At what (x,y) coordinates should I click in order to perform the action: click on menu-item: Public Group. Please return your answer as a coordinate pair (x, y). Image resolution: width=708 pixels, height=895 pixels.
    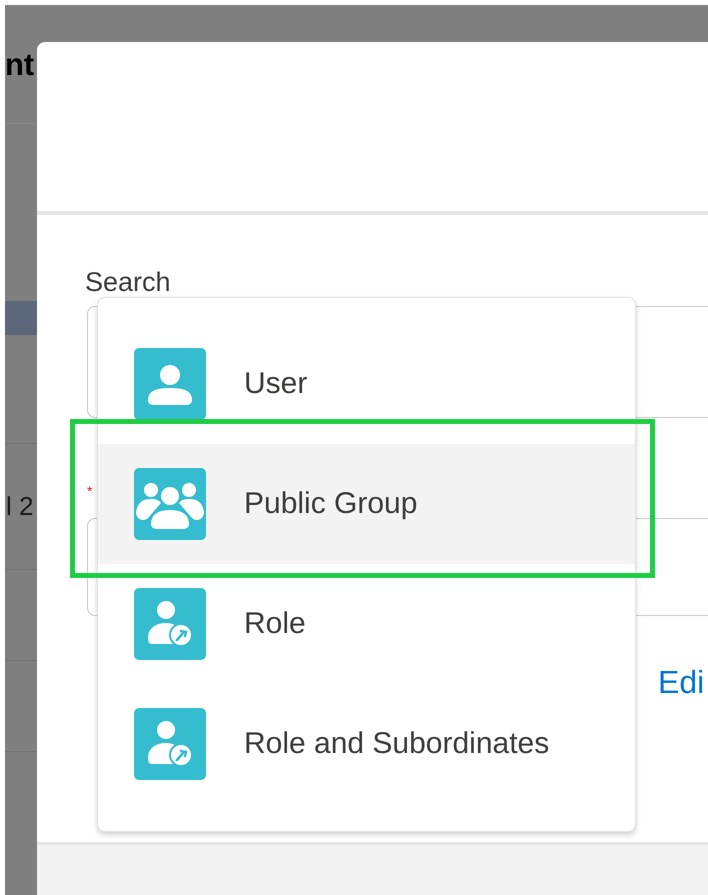
    Looking at the image, I should click on (366, 504).